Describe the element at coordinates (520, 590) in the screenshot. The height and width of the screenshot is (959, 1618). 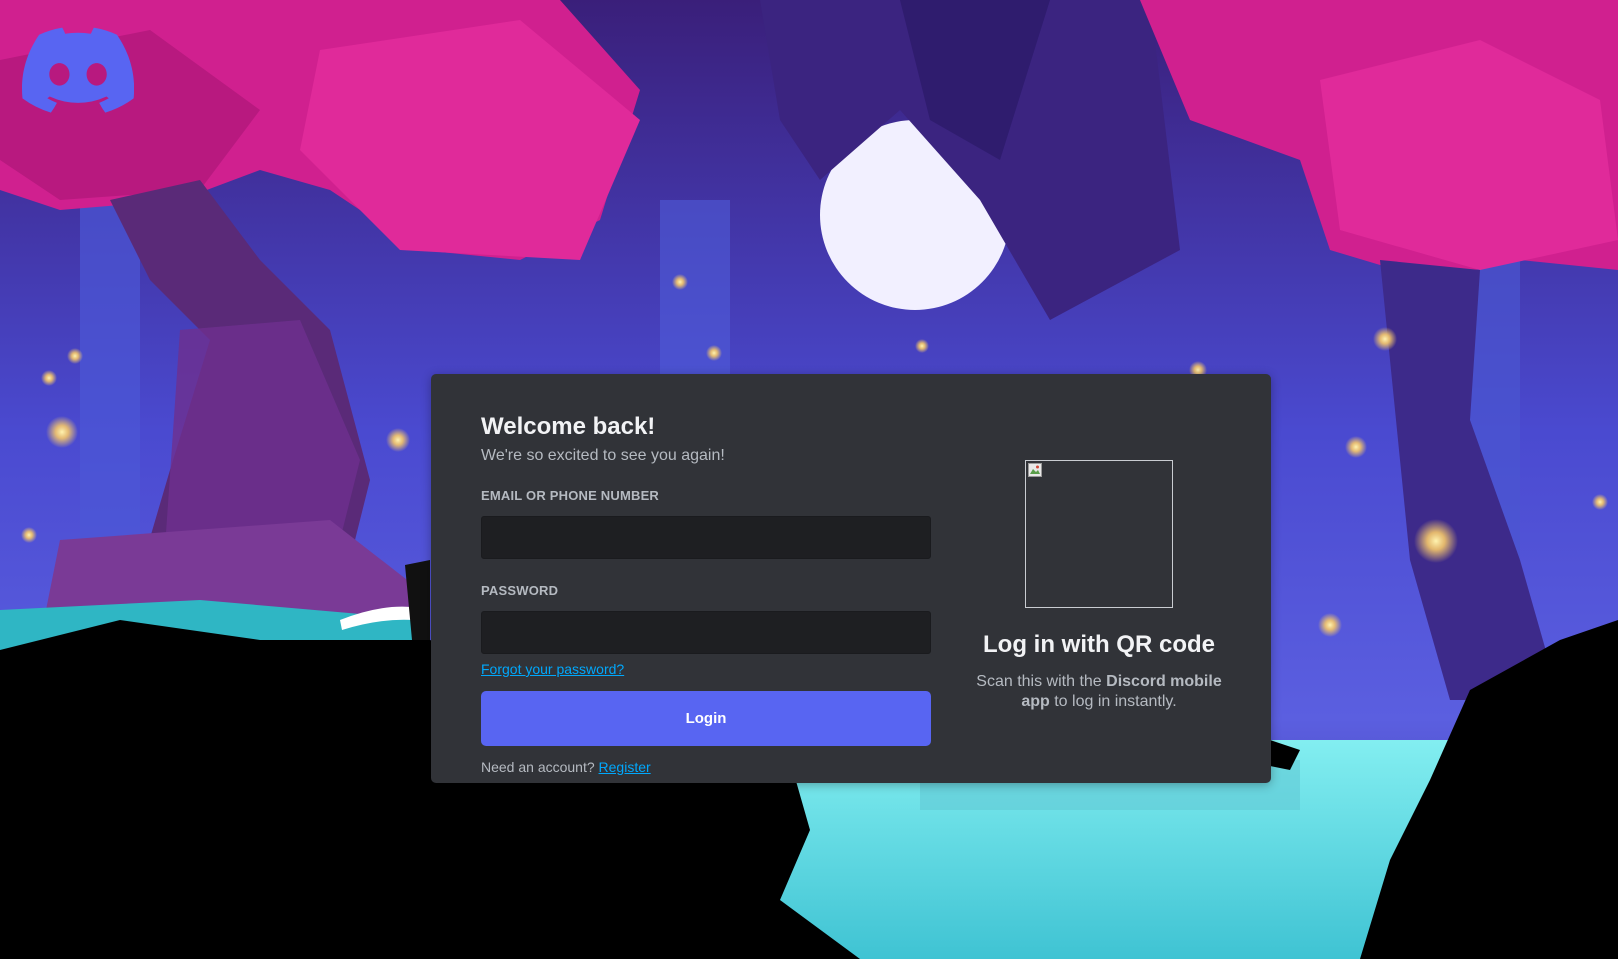
I see `password-label: PASSWORD` at that location.